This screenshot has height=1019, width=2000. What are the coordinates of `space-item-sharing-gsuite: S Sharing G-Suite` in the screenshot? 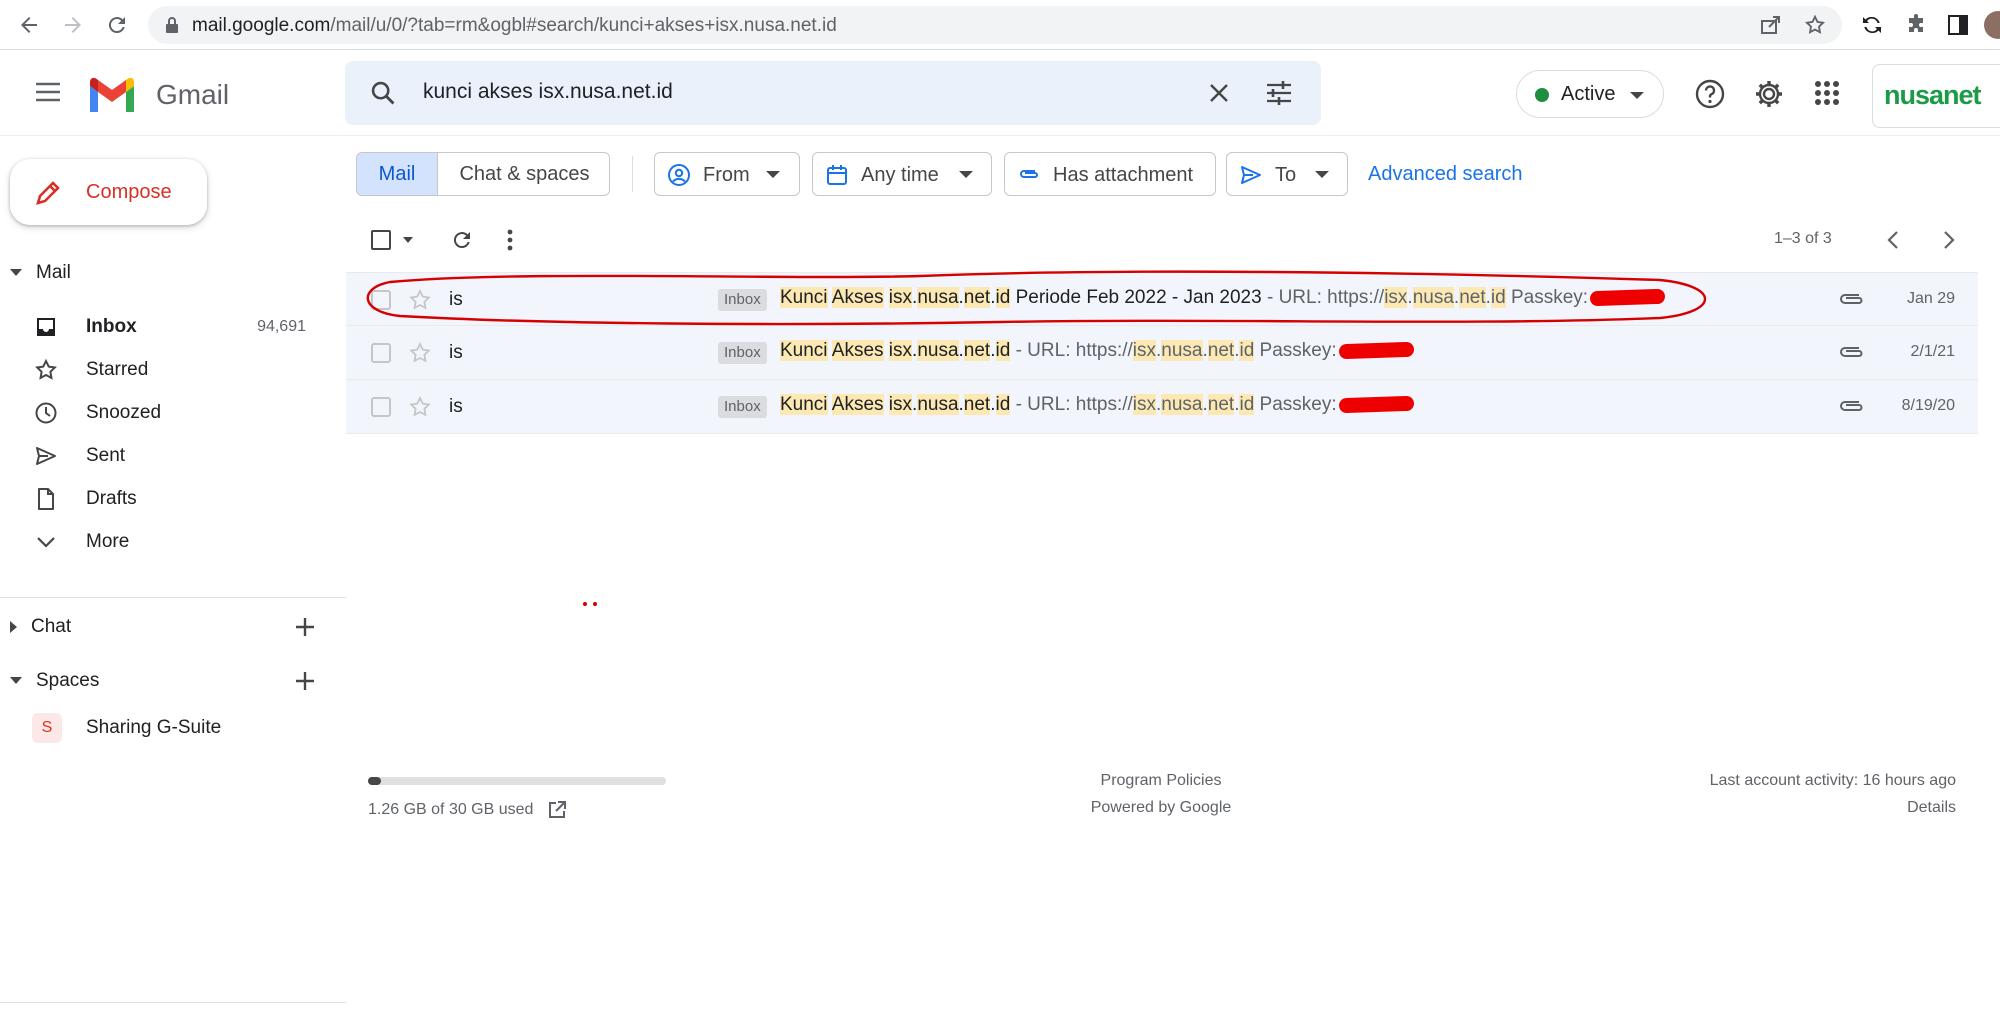 It's located at (165, 728).